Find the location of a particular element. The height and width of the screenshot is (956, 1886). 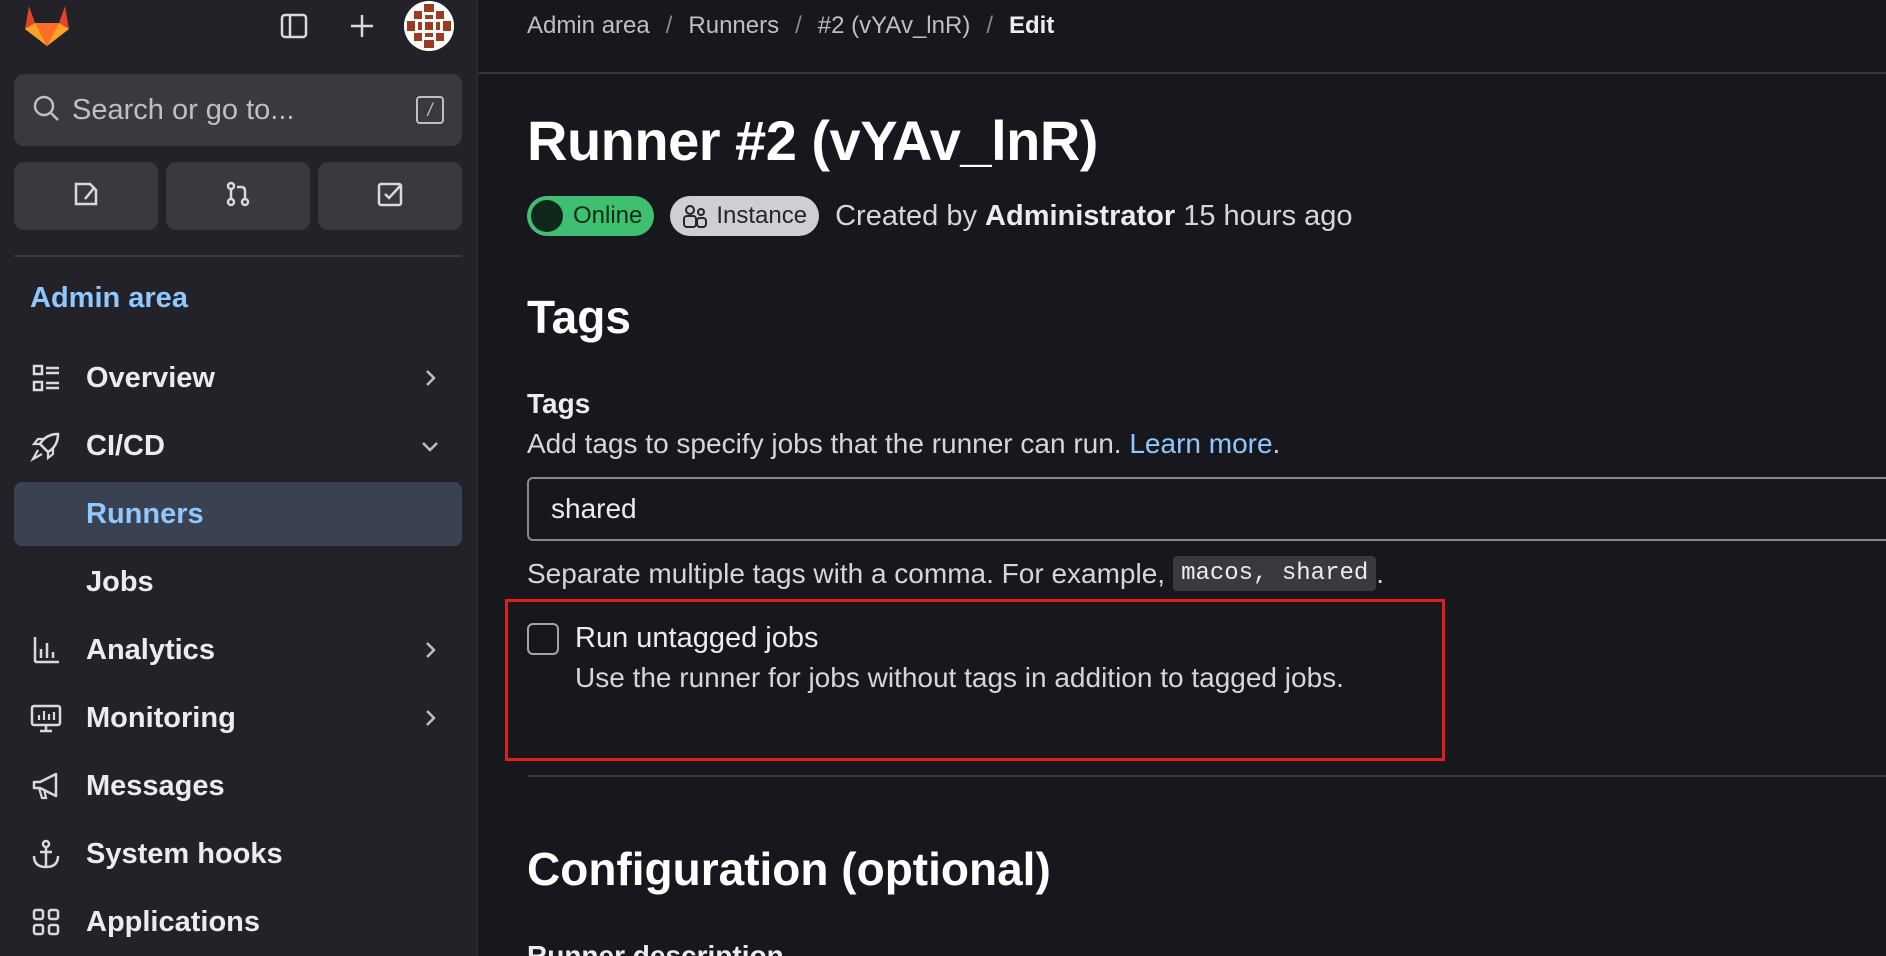

sidebar-item-label: Jobs is located at coordinates (120, 581).